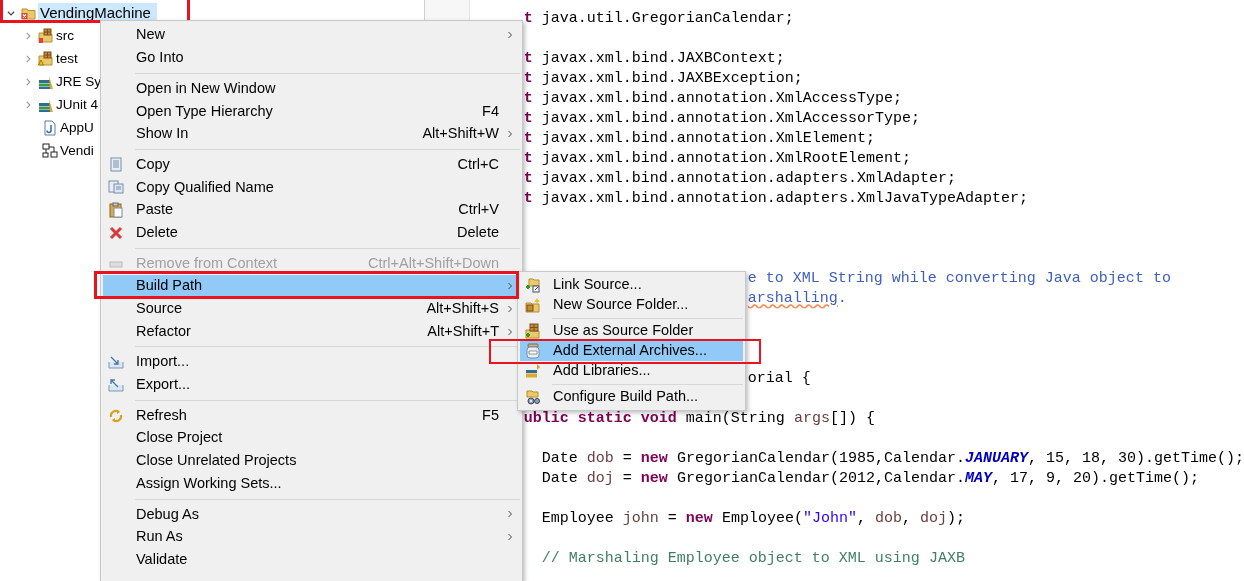 The image size is (1244, 581). What do you see at coordinates (64, 35) in the screenshot?
I see `tree-item: src` at bounding box center [64, 35].